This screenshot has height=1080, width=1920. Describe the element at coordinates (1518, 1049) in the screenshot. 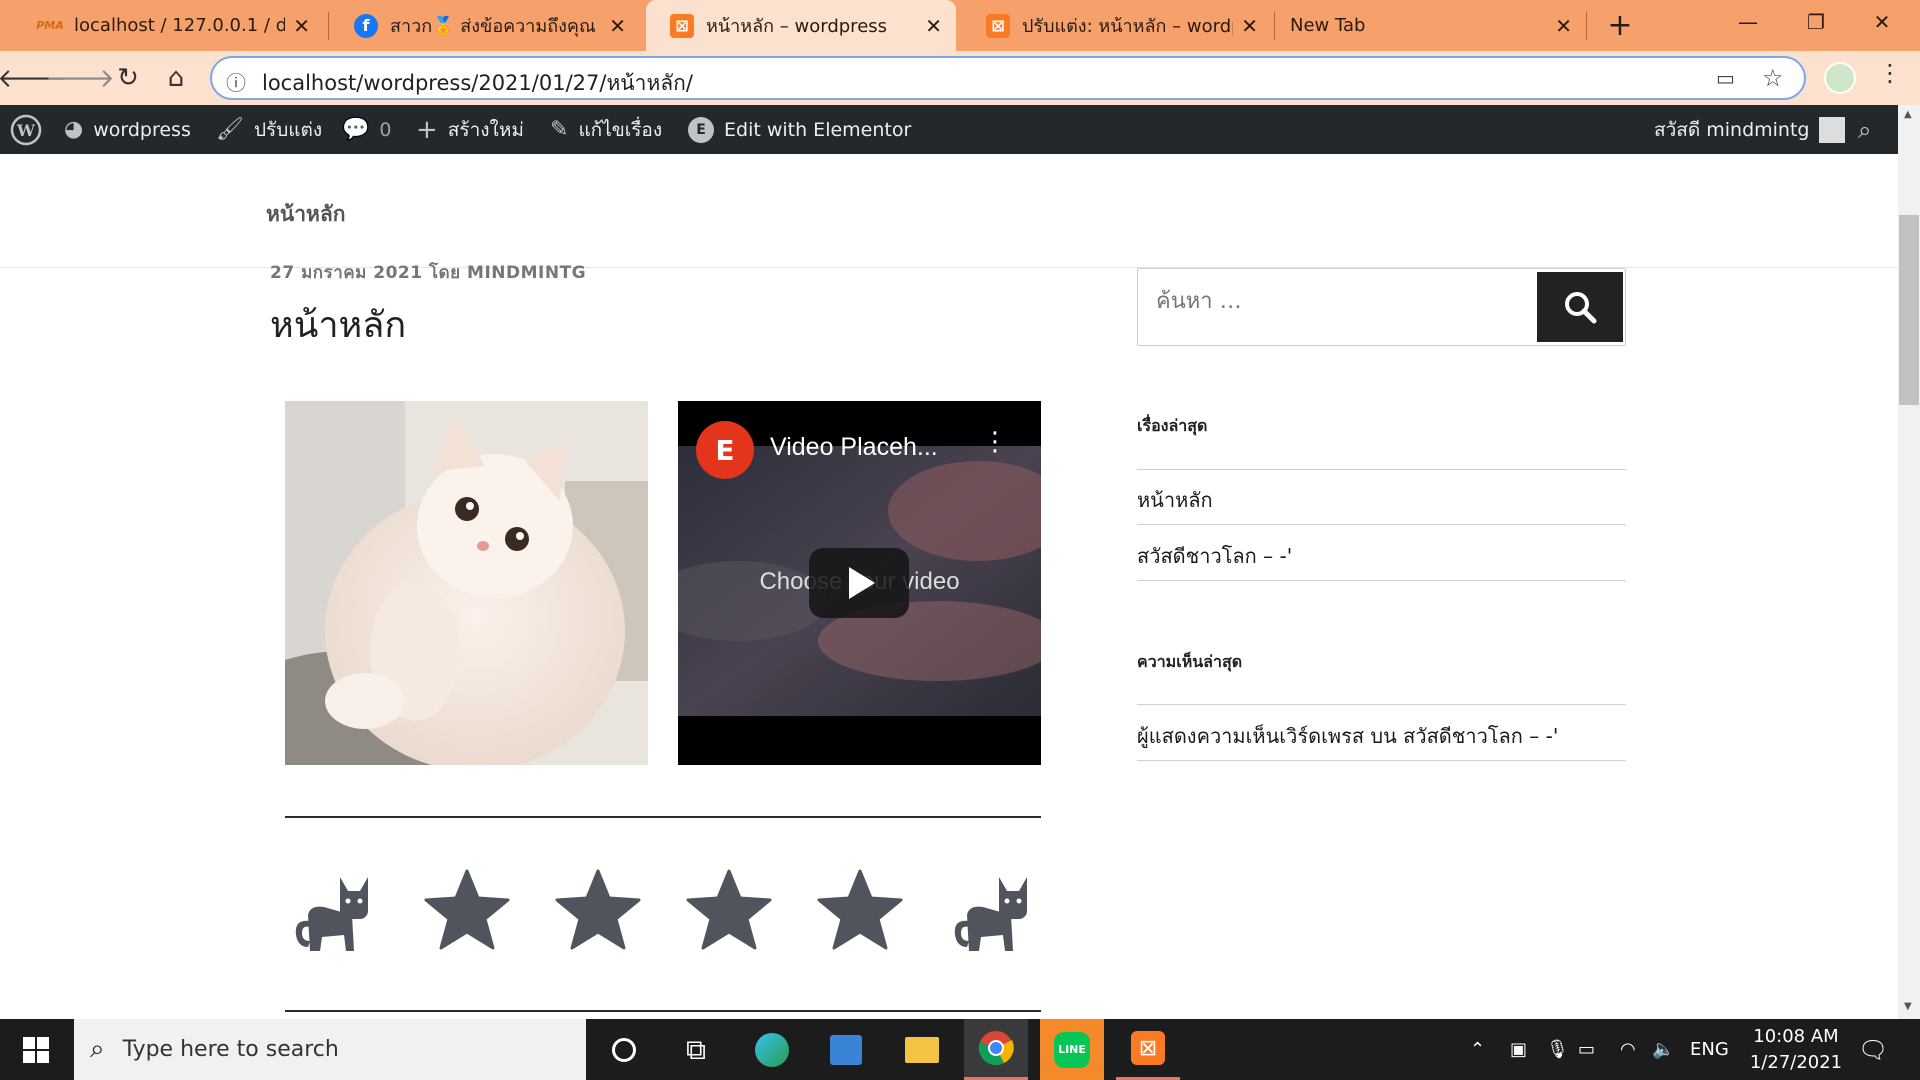

I see `tray-meet-icon: ▣` at that location.